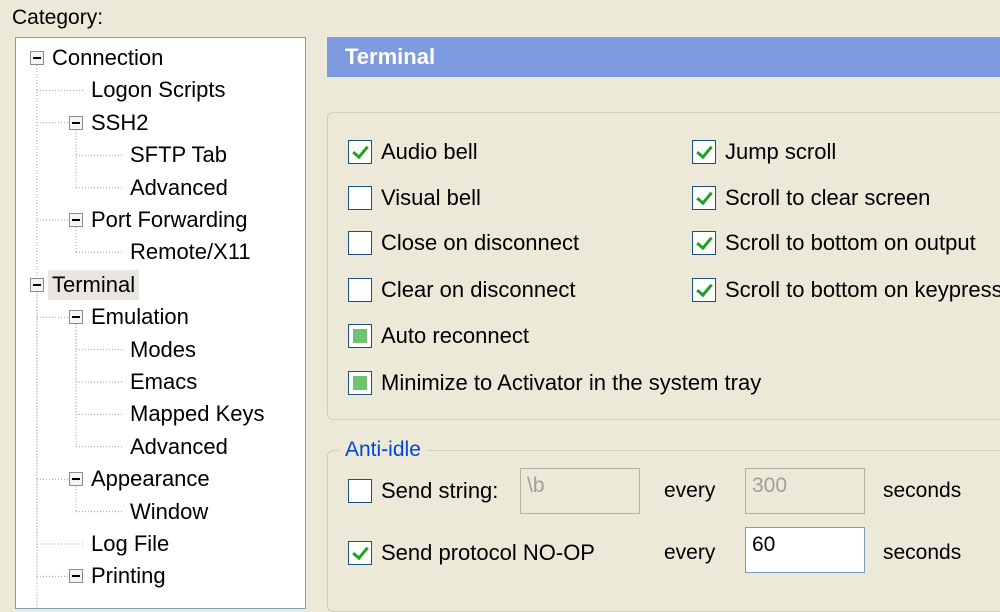  Describe the element at coordinates (169, 511) in the screenshot. I see `tree-item-label: Window` at that location.